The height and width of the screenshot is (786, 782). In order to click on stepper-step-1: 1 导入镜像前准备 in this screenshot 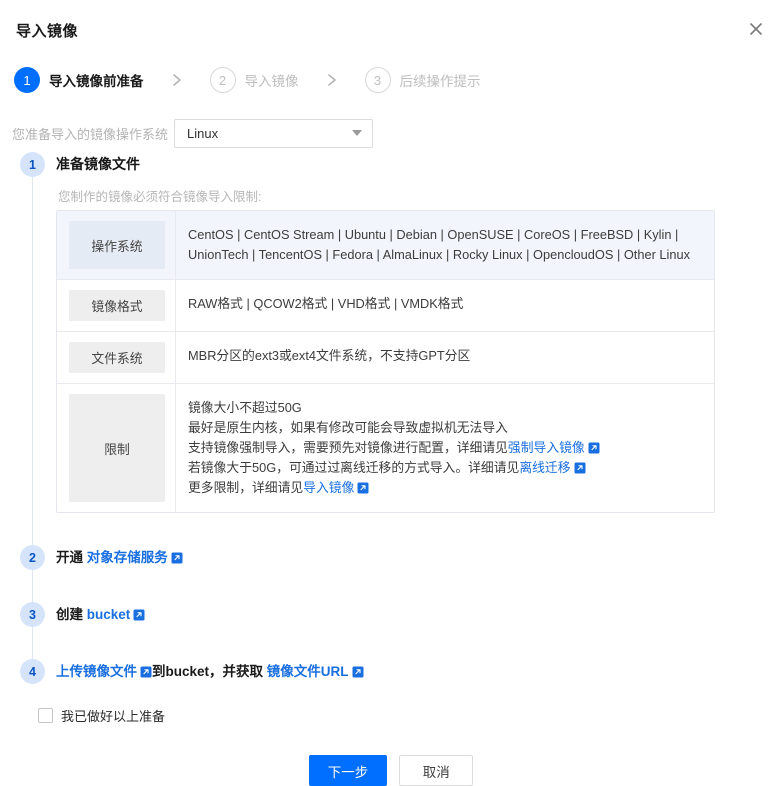, I will do `click(79, 80)`.